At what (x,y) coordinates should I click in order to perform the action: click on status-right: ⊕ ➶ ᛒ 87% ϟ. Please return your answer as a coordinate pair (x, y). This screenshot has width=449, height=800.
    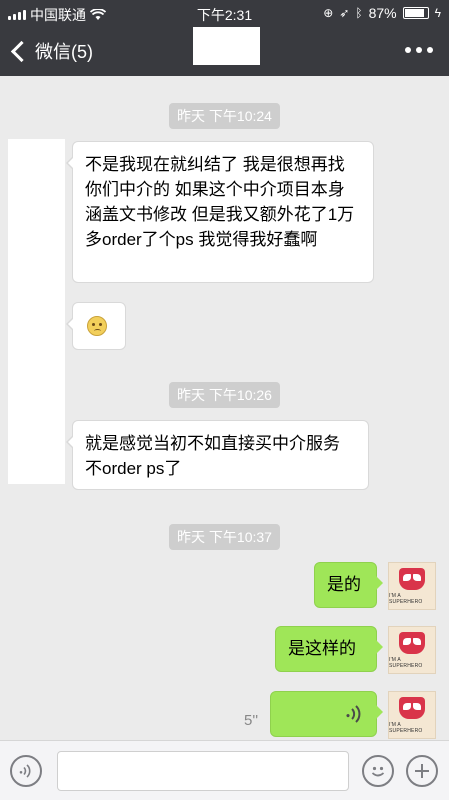
    Looking at the image, I should click on (382, 13).